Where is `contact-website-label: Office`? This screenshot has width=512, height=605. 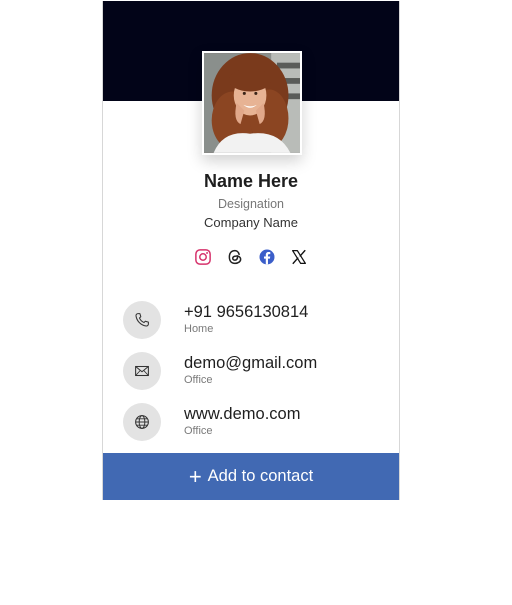 contact-website-label: Office is located at coordinates (198, 431).